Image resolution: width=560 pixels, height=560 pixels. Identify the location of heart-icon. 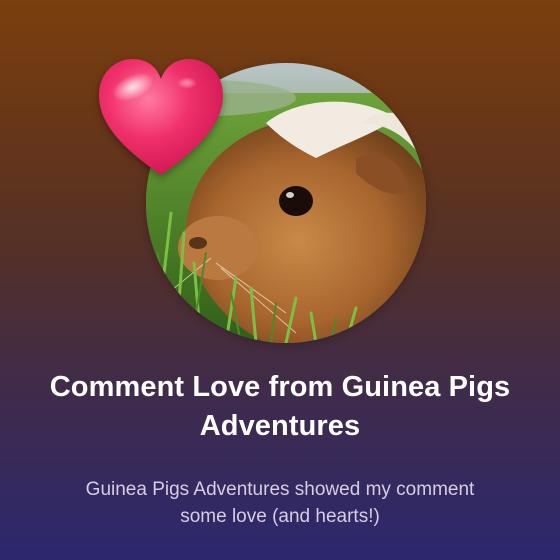
(161, 117).